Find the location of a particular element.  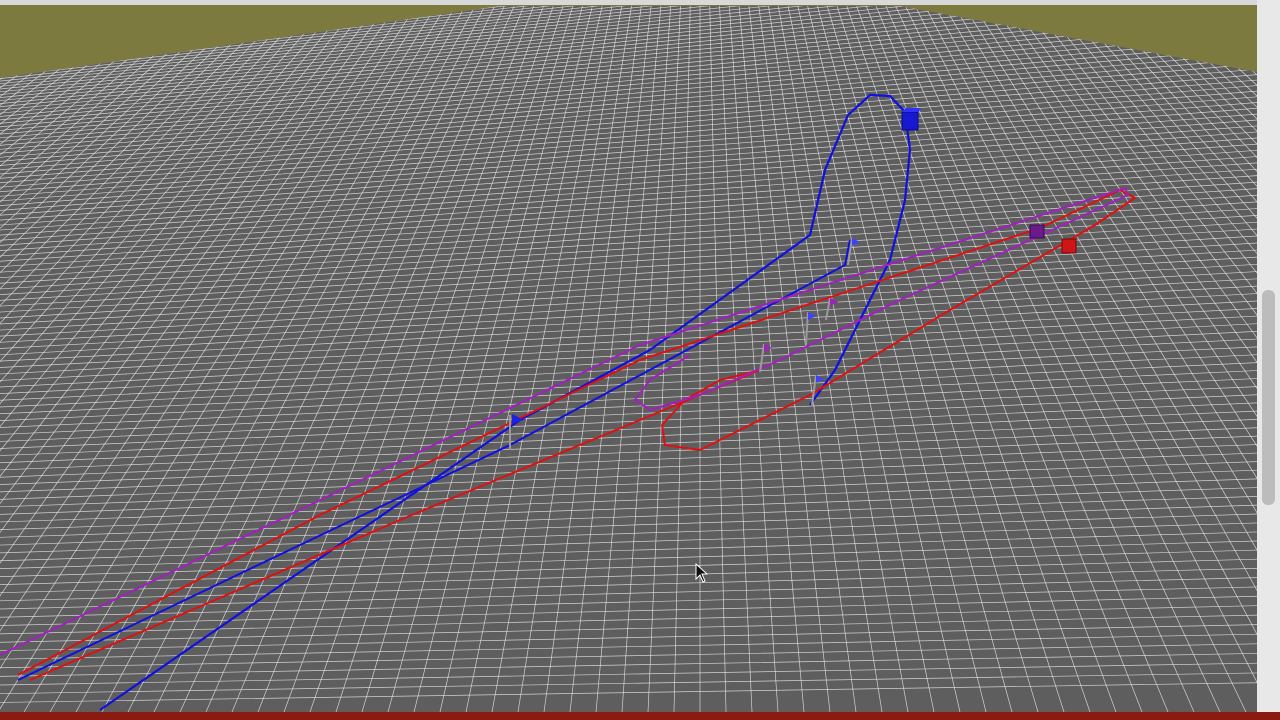

taskbar-strip is located at coordinates (640, 716).